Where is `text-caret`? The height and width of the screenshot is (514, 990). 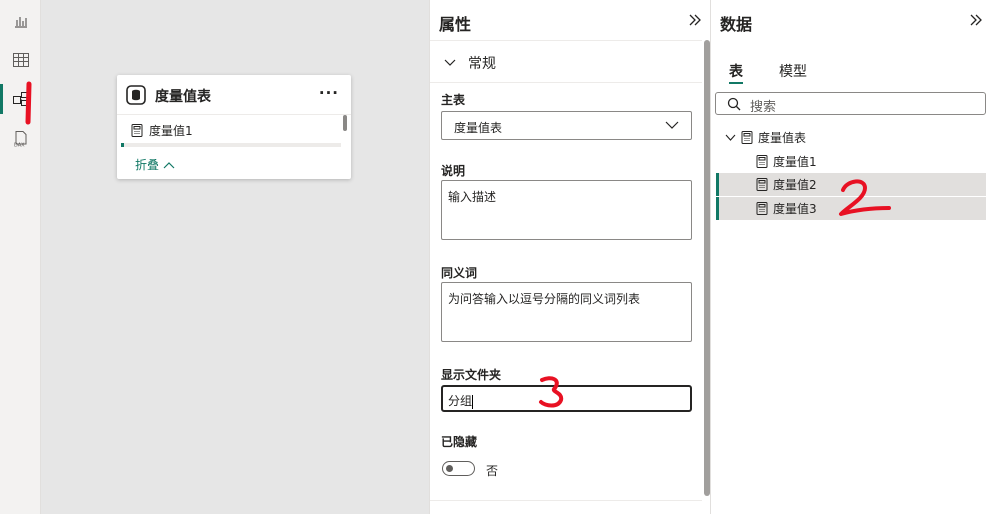 text-caret is located at coordinates (473, 401).